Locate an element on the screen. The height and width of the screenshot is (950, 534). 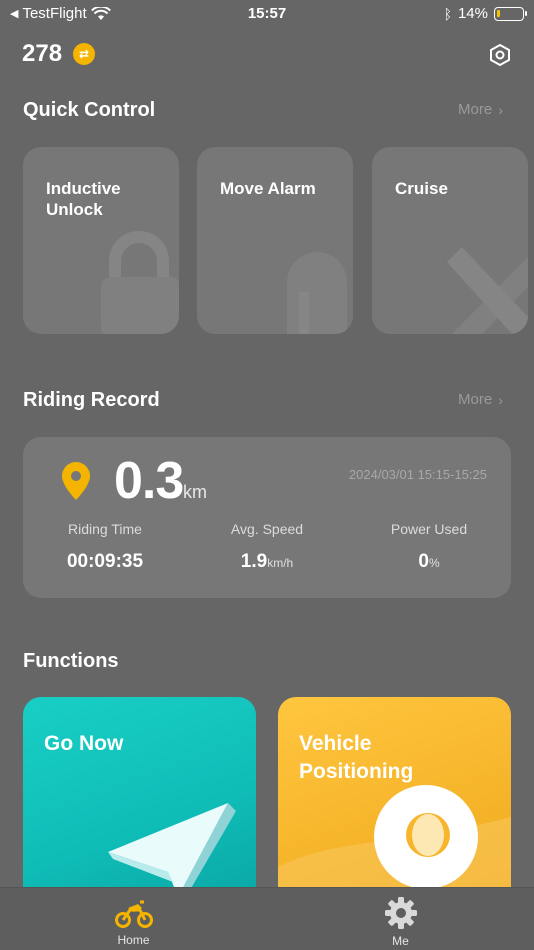
bluetooth-icon: ᛒ is located at coordinates (447, 13).